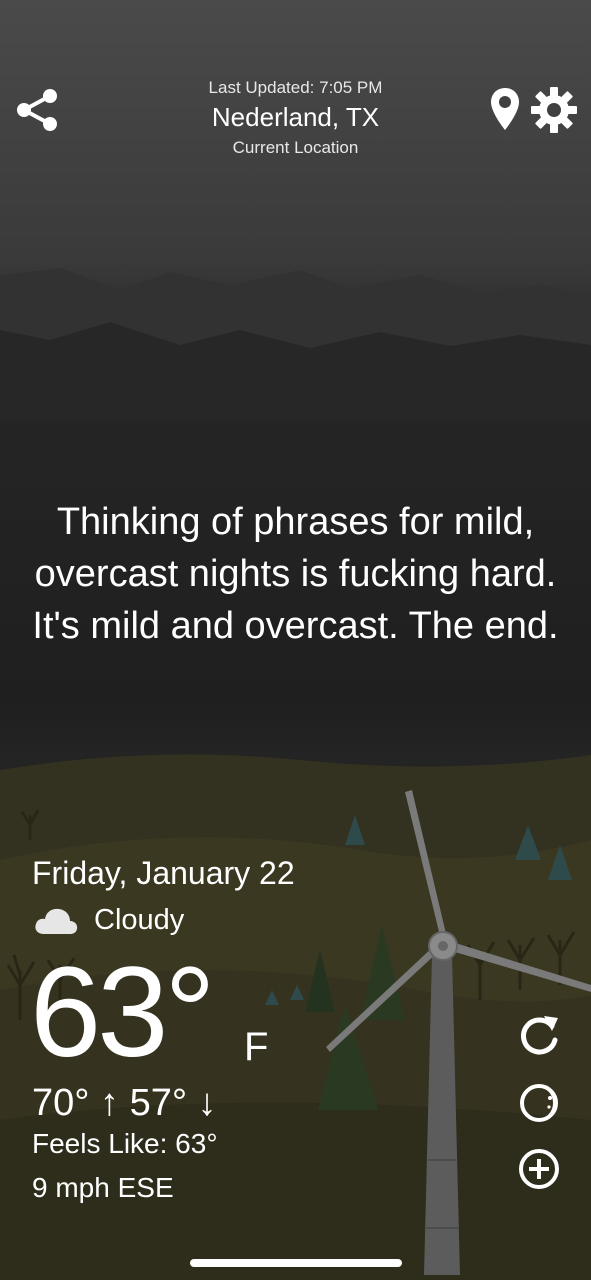 This screenshot has height=1280, width=591. Describe the element at coordinates (56, 921) in the screenshot. I see `cloud-icon` at that location.